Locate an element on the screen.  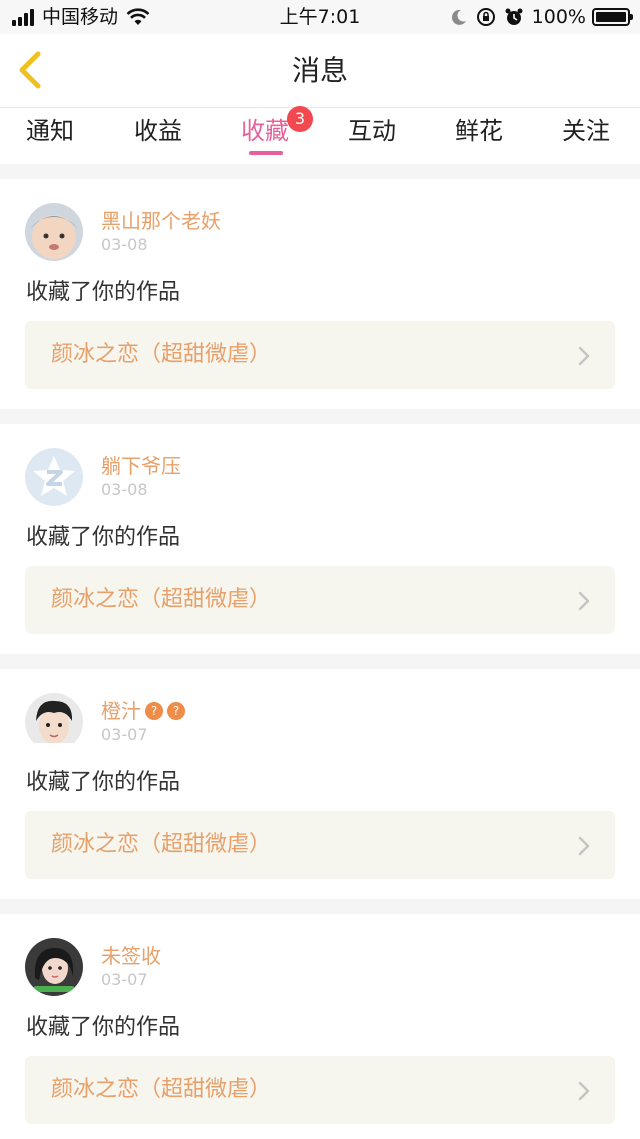
carrier-name: 中国移动 is located at coordinates (80, 17).